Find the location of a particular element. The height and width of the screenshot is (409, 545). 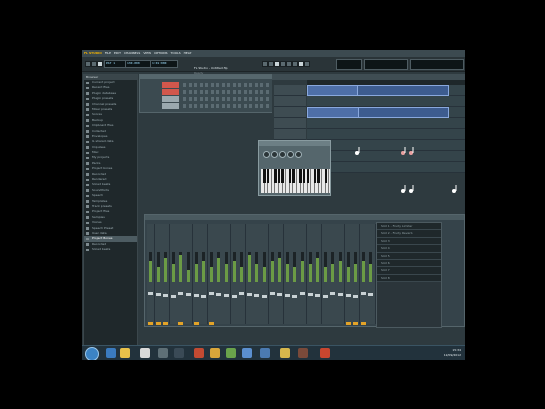

archive-icon is located at coordinates (285, 353).